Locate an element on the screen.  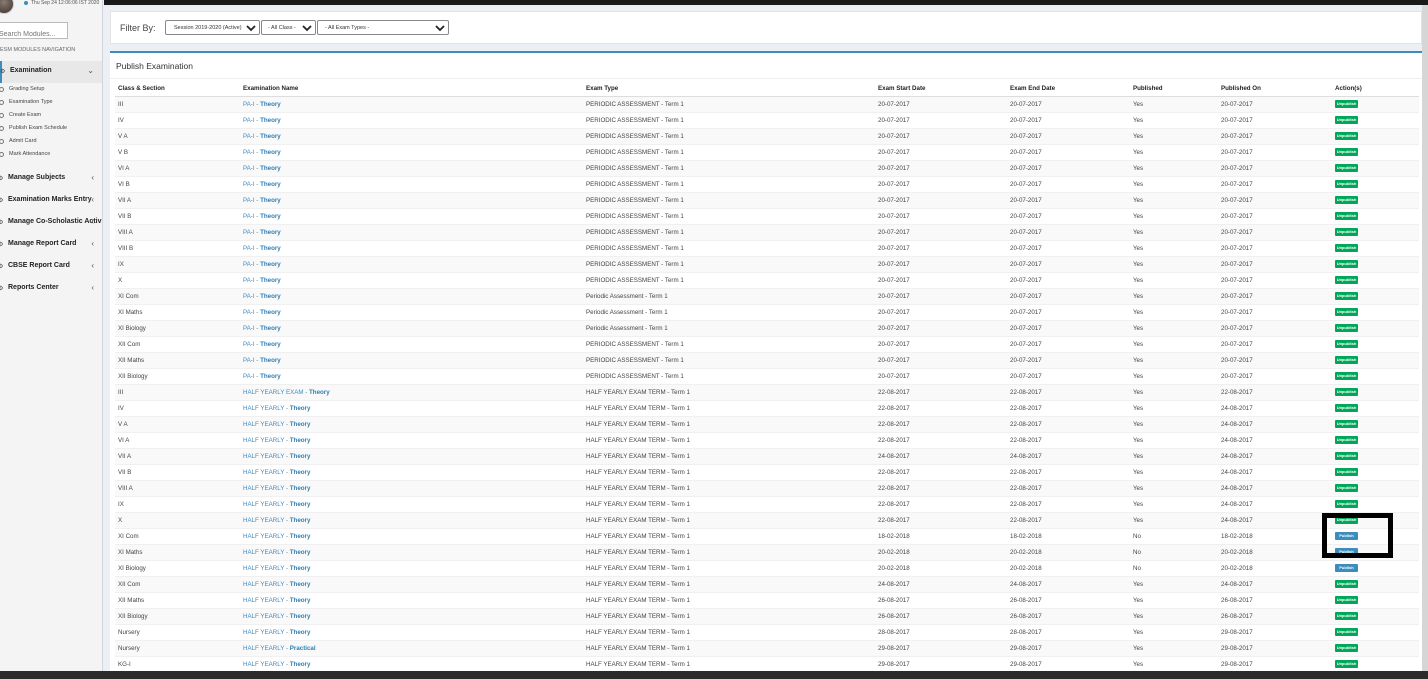
submenu-item-admit-card: Admit Card is located at coordinates (51, 142).